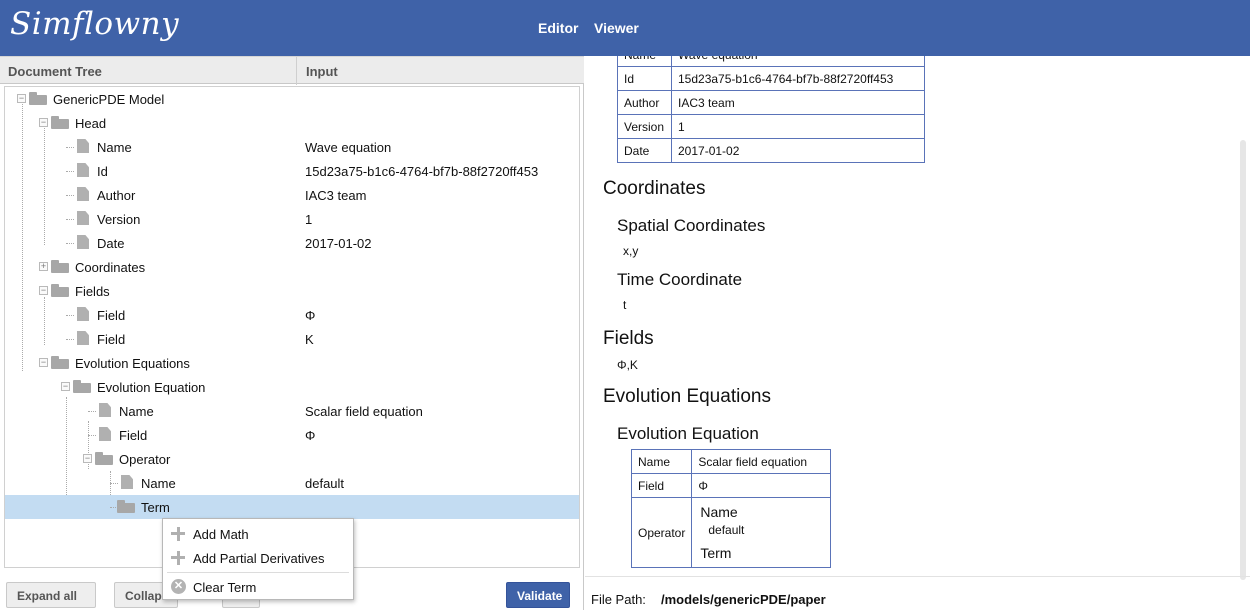 The width and height of the screenshot is (1250, 610). What do you see at coordinates (258, 534) in the screenshot?
I see `menu-item-add-math: Add Math` at bounding box center [258, 534].